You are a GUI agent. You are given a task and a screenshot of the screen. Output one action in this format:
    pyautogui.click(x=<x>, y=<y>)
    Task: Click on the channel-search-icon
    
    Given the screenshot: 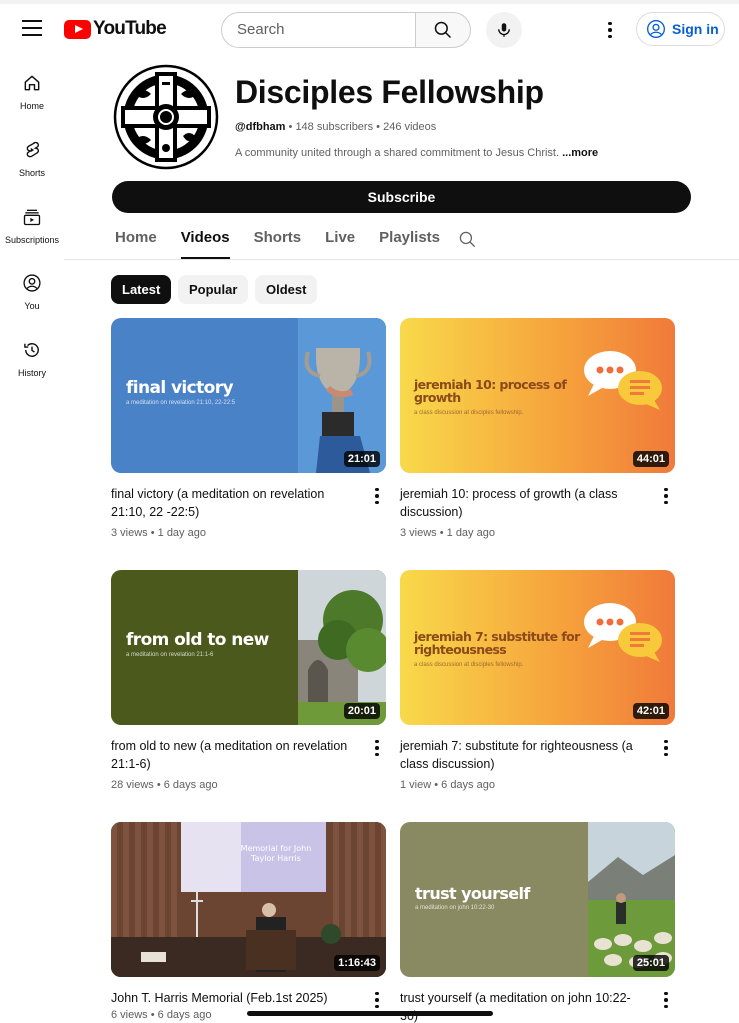 What is the action you would take?
    pyautogui.click(x=467, y=242)
    